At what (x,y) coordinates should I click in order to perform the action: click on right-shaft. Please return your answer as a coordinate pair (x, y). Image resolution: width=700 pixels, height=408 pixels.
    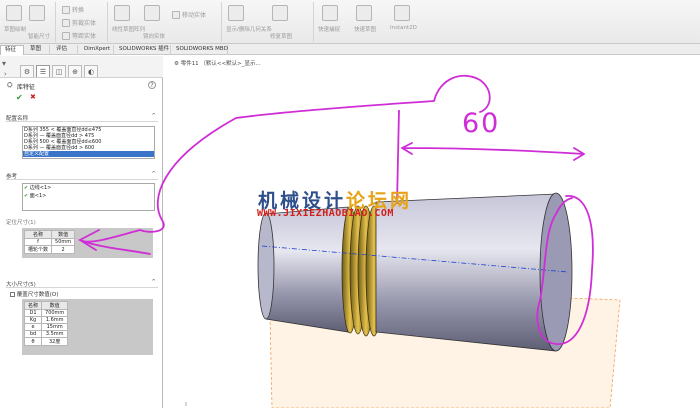
    Looking at the image, I should click on (466, 272).